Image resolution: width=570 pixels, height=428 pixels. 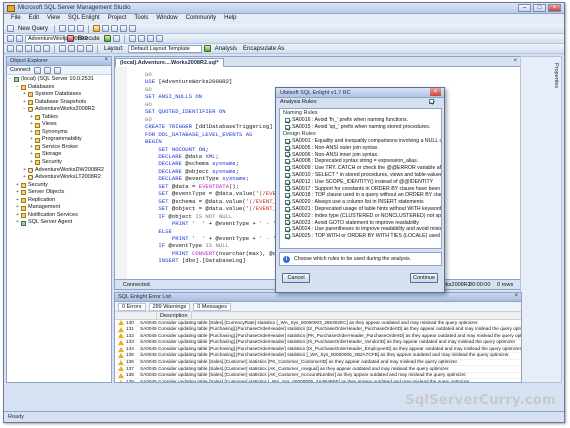 What do you see at coordinates (116, 38) in the screenshot?
I see `parse-icon` at bounding box center [116, 38].